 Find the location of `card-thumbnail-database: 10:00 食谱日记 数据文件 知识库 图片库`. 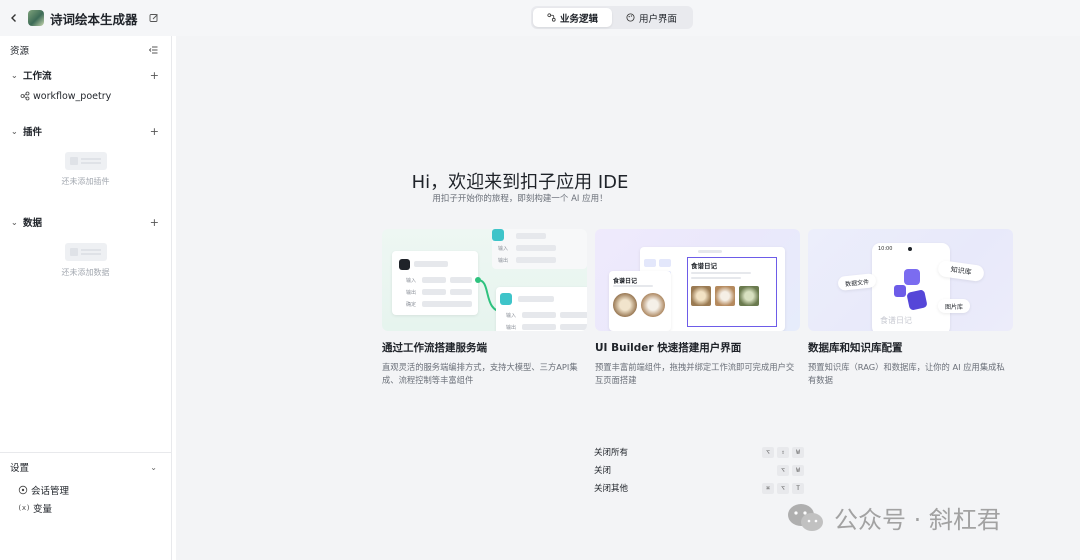

card-thumbnail-database: 10:00 食谱日记 数据文件 知识库 图片库 is located at coordinates (910, 280).